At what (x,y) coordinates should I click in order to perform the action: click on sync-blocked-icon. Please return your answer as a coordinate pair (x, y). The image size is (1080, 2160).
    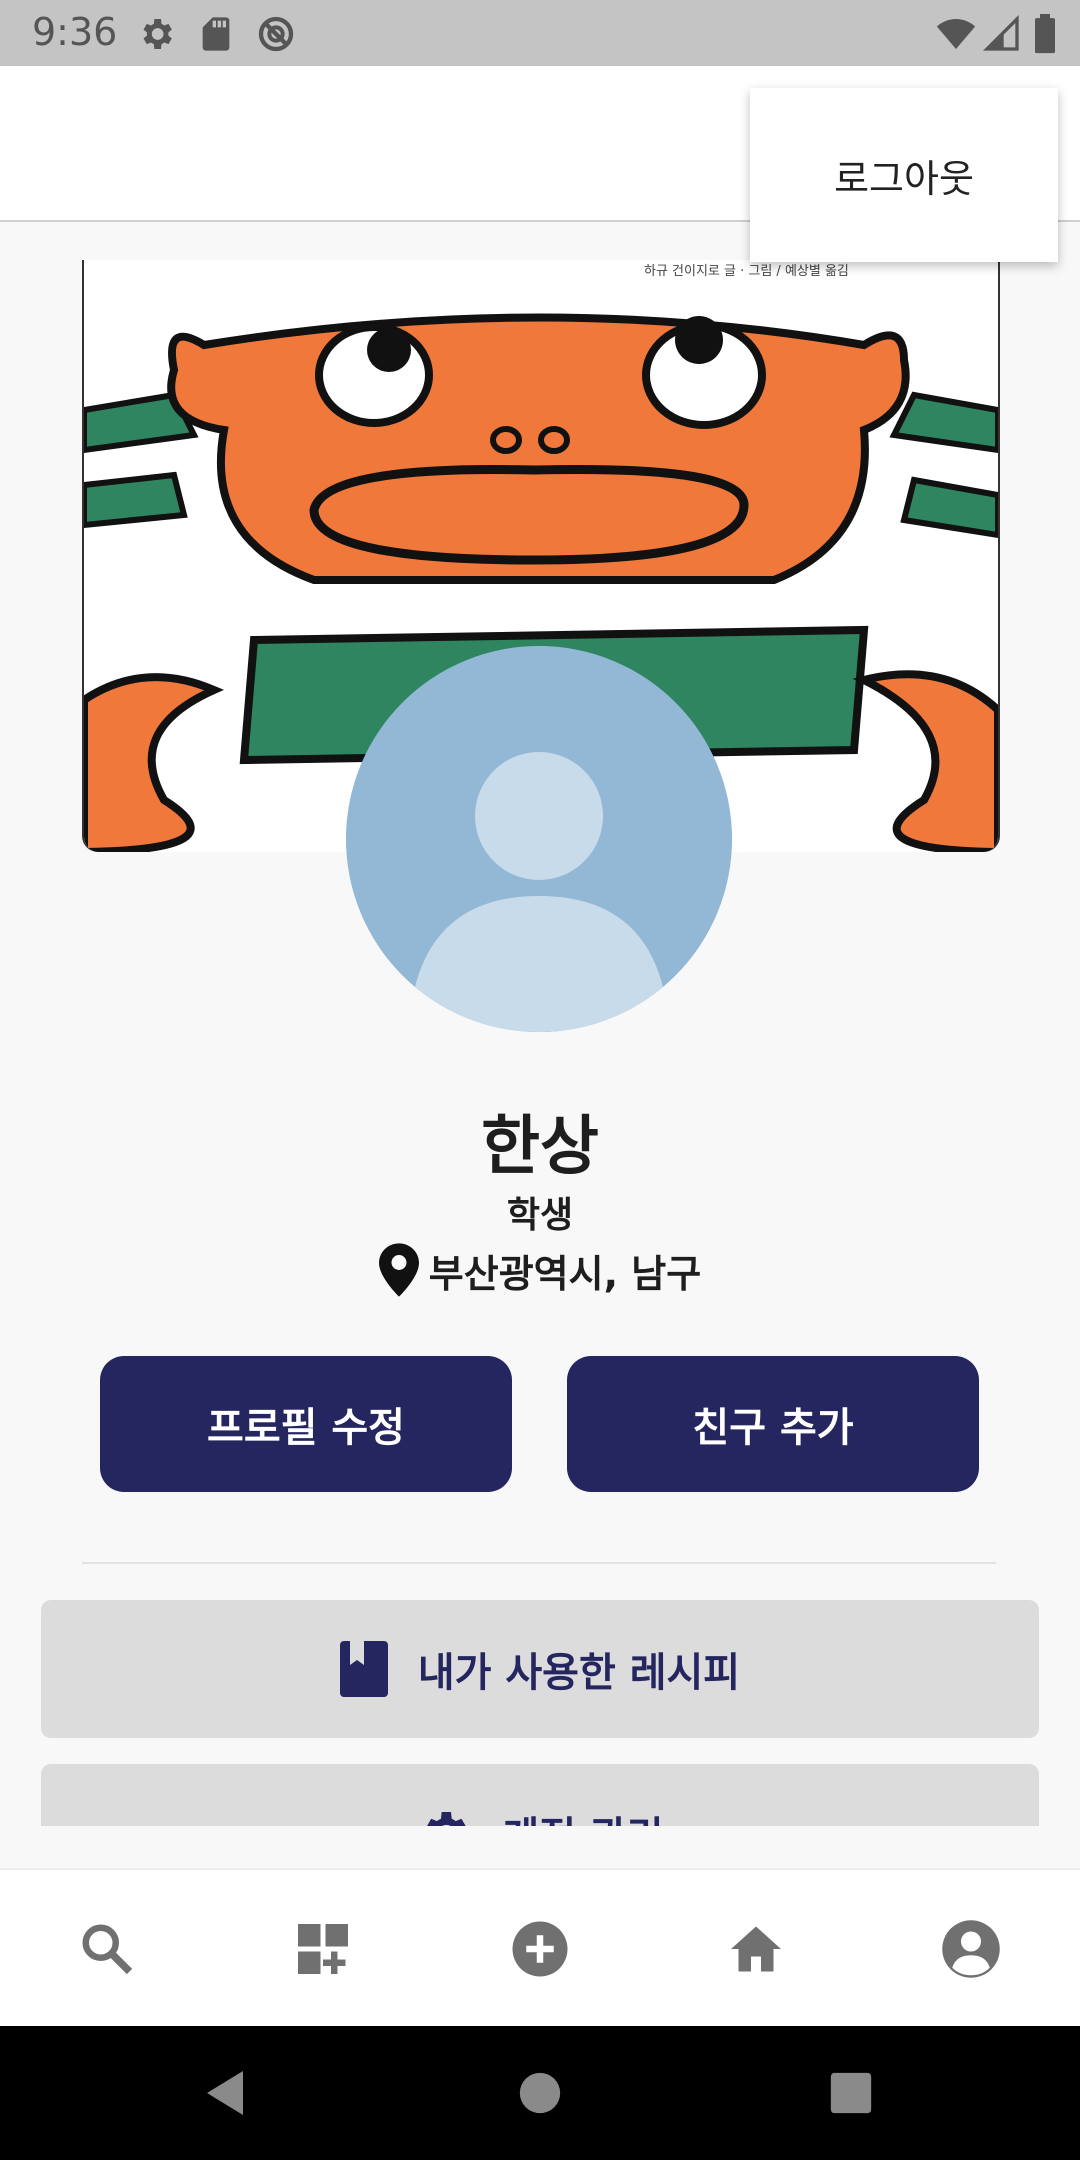
    Looking at the image, I should click on (276, 34).